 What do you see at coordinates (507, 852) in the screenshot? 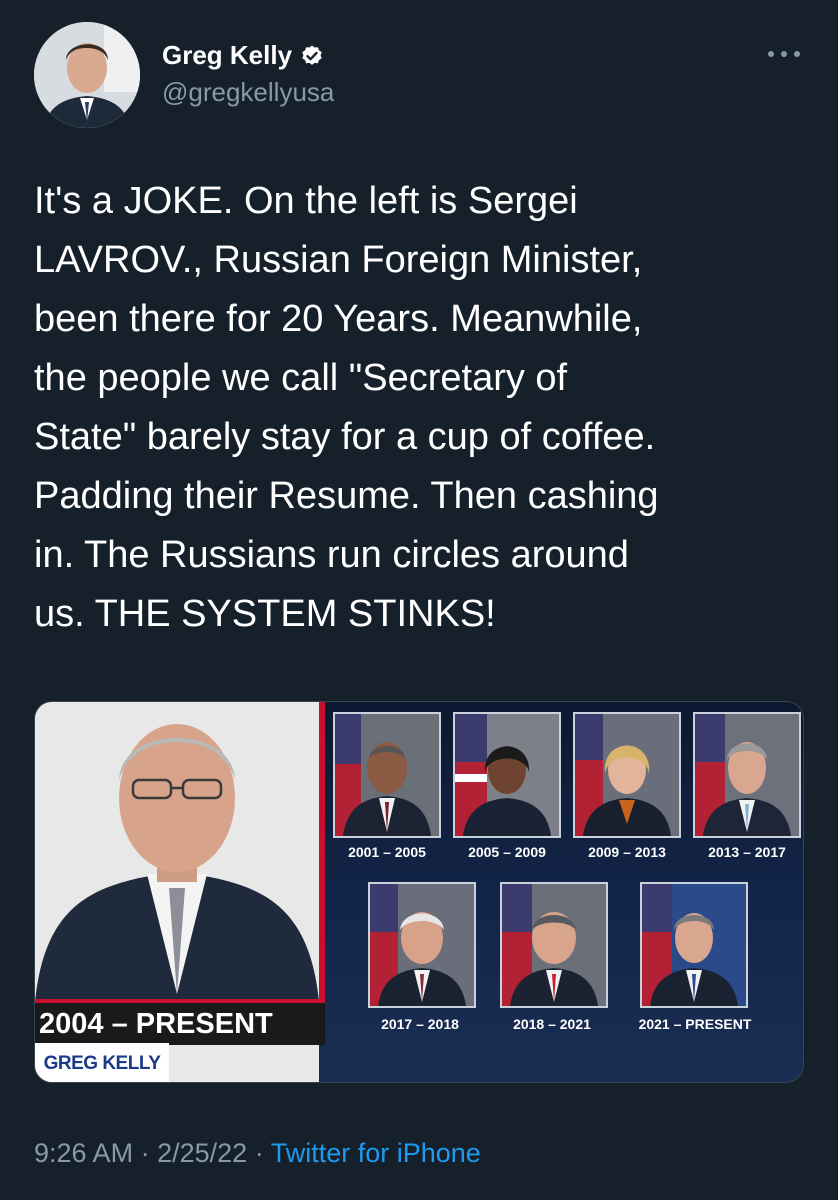
I see `term-label: 2005 – 2009` at bounding box center [507, 852].